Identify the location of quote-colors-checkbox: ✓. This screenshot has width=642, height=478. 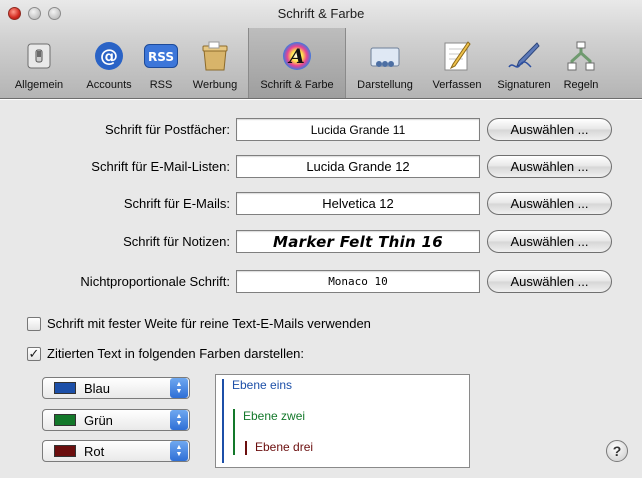
(34, 353).